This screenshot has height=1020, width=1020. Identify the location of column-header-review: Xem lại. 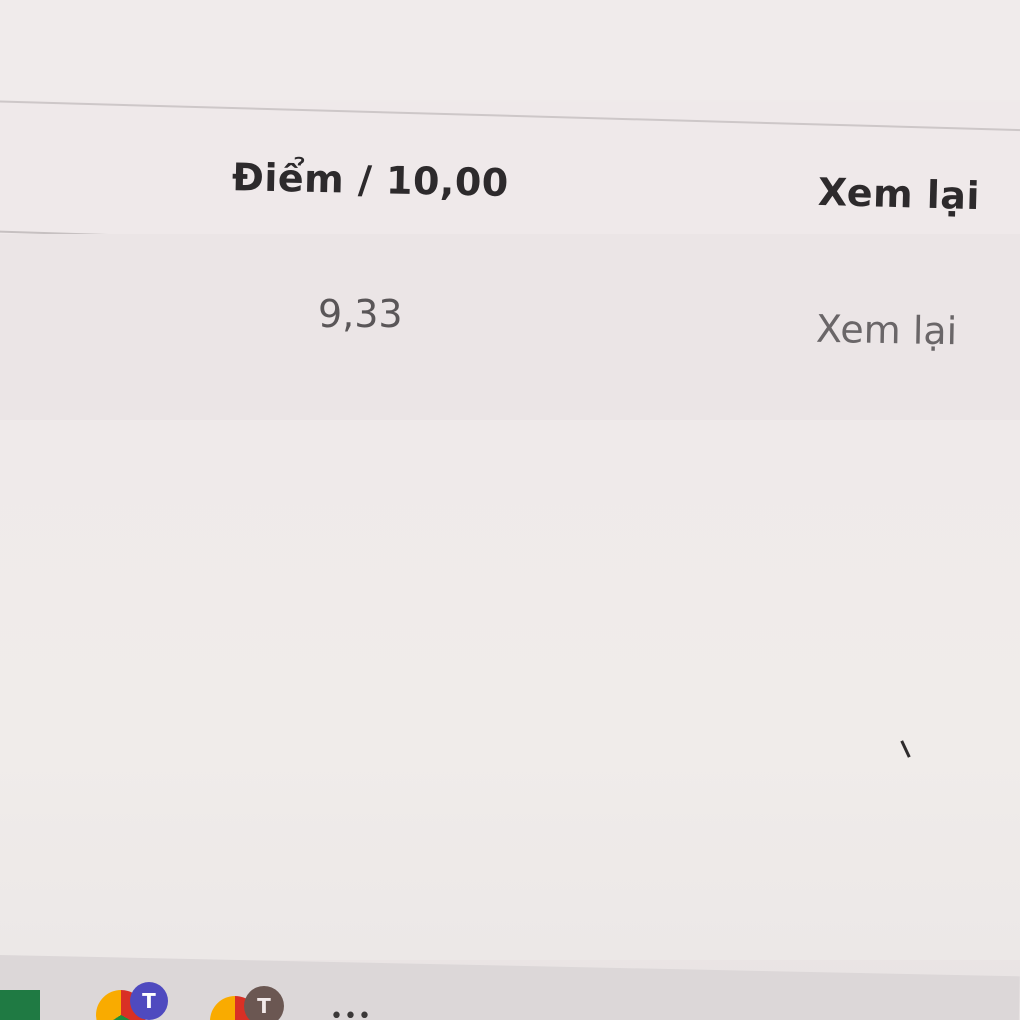
(899, 194).